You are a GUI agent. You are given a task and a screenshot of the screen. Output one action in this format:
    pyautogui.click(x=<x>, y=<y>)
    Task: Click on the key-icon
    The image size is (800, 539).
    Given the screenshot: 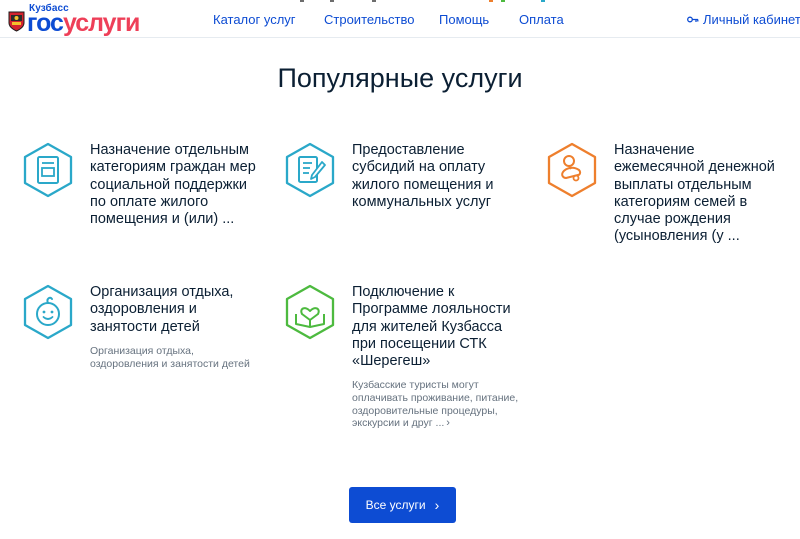 What is the action you would take?
    pyautogui.click(x=693, y=20)
    